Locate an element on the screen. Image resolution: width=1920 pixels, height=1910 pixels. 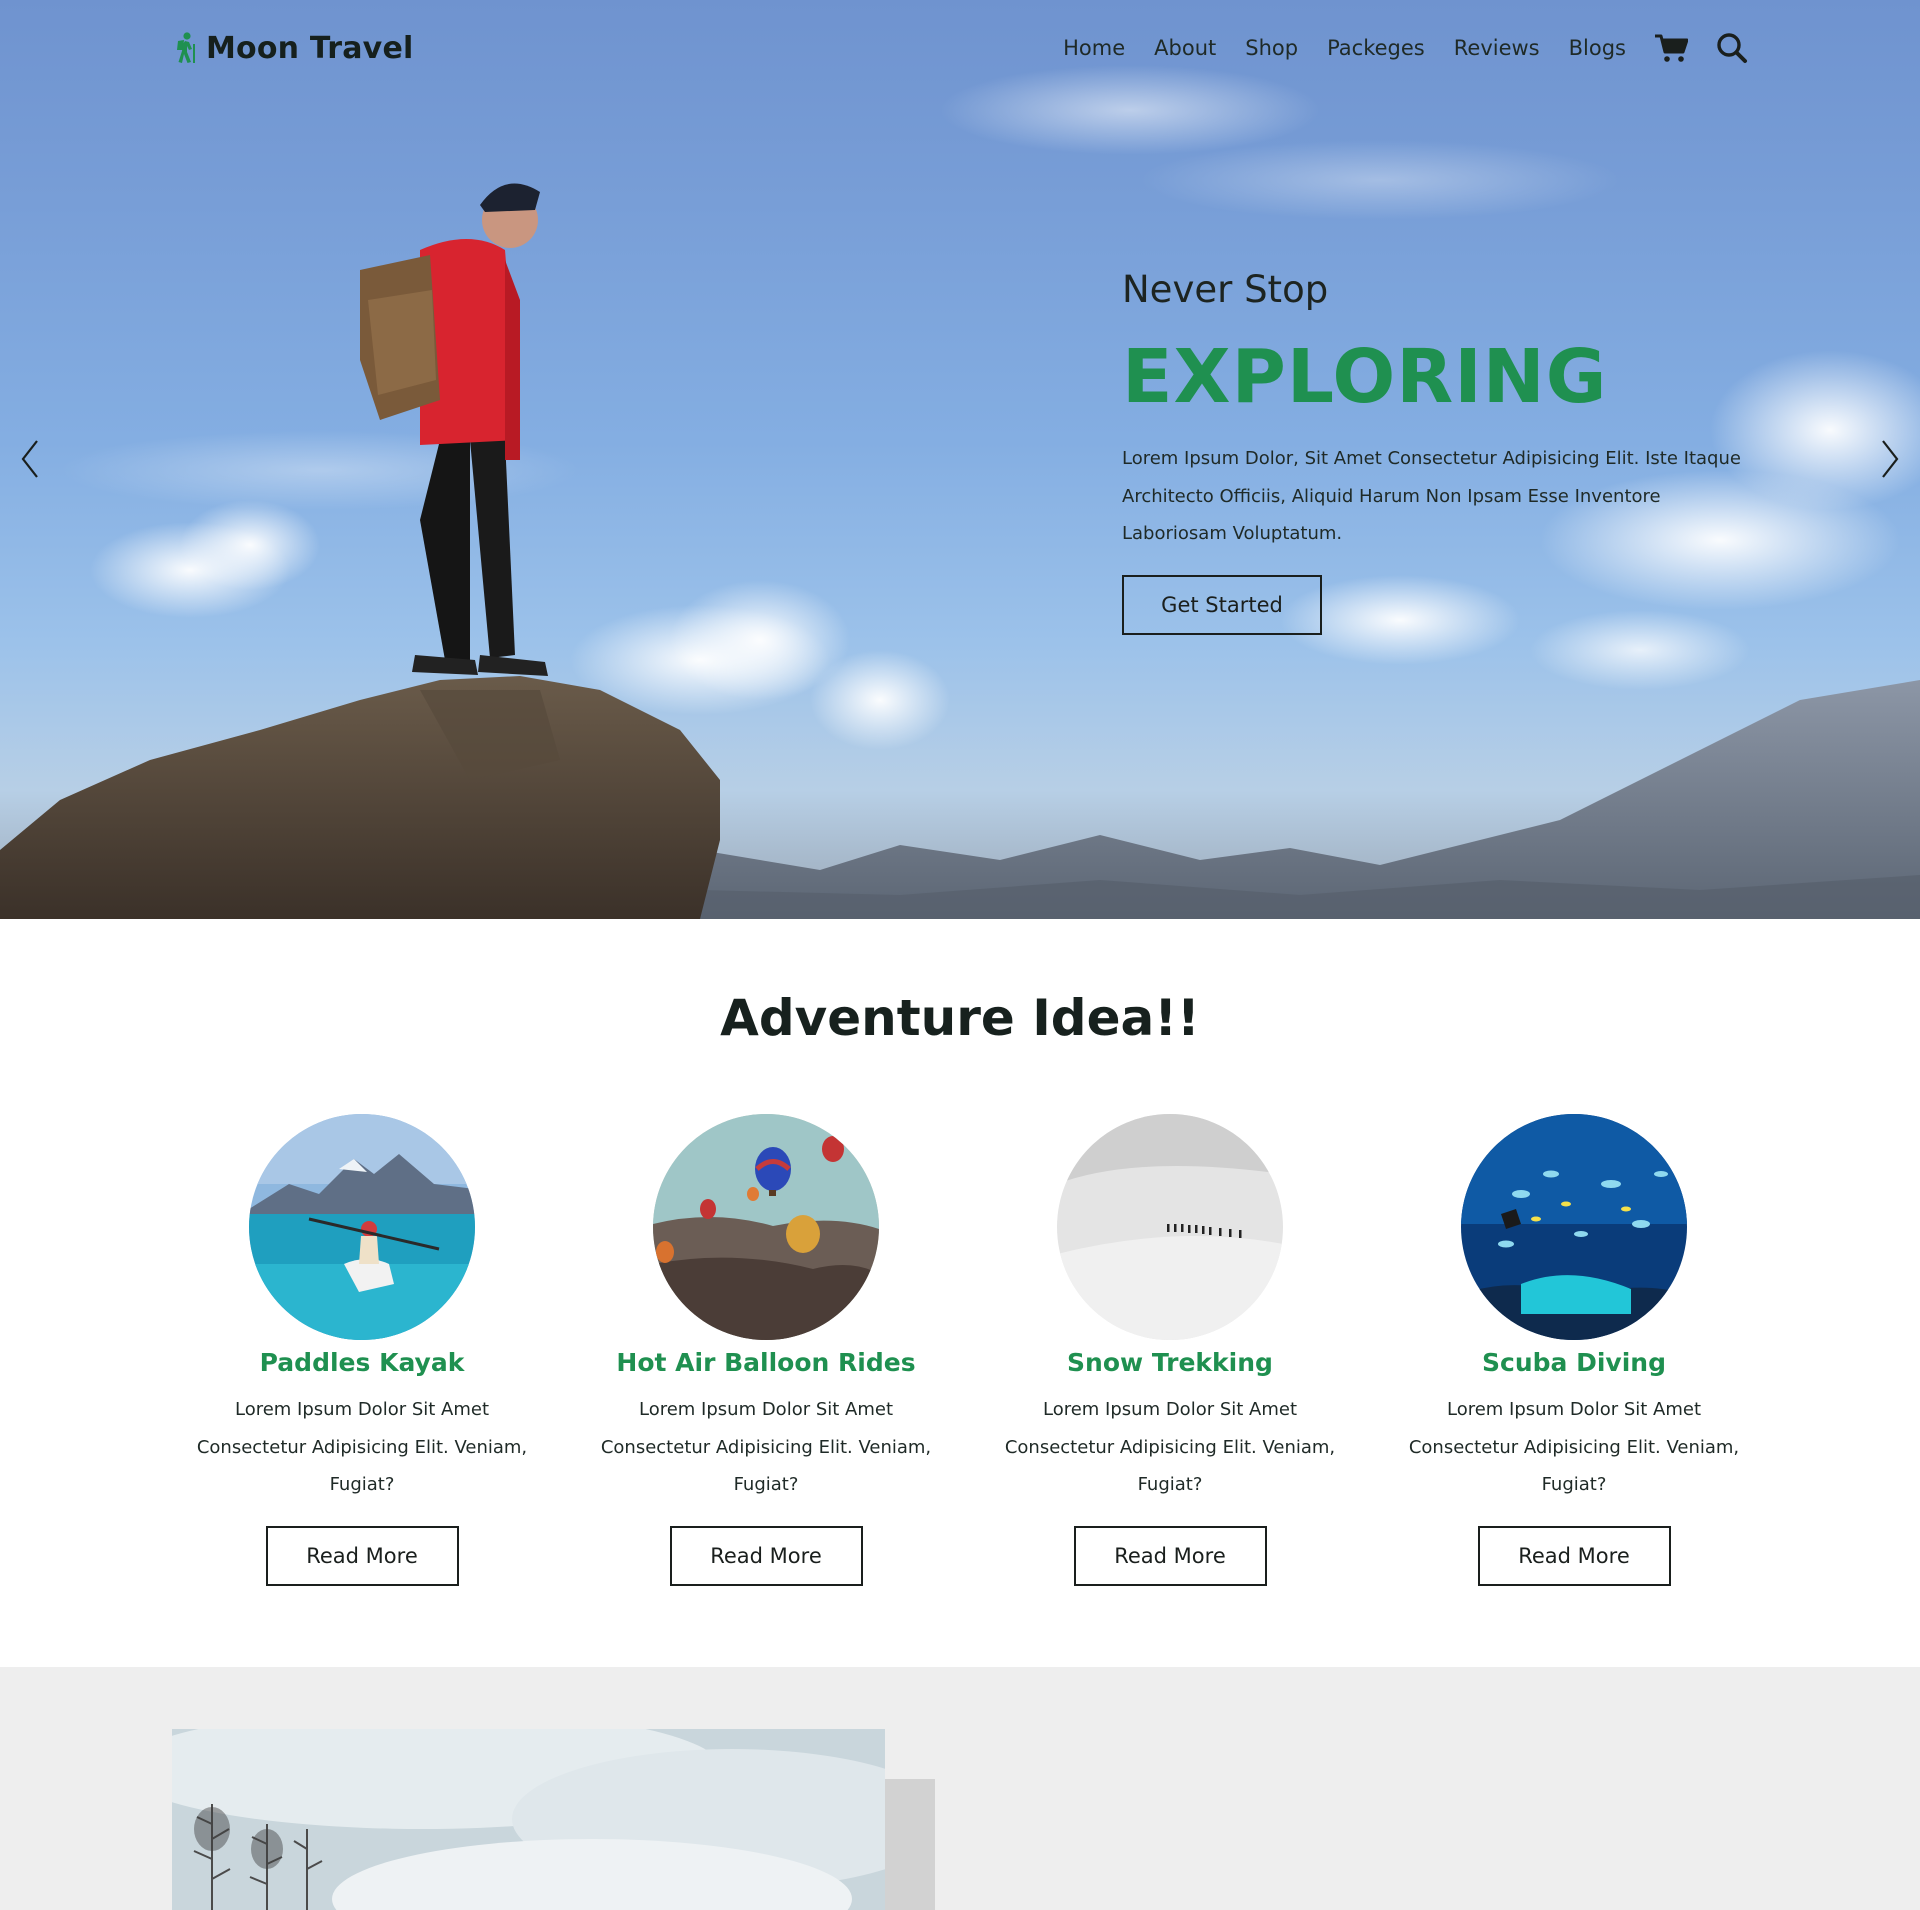
nav-link-packages: Packeges is located at coordinates (1376, 48).